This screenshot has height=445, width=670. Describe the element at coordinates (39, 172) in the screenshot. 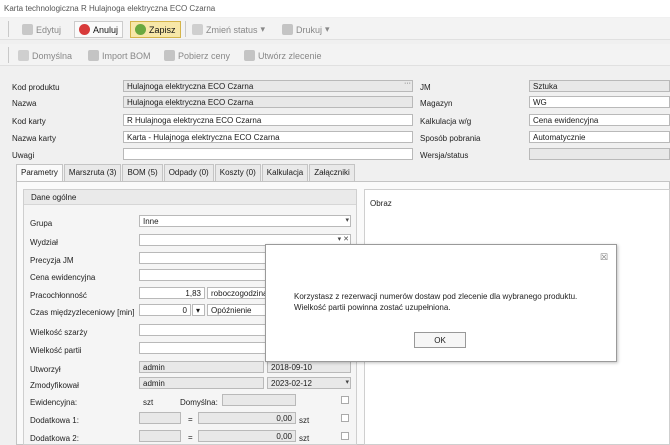

I see `tab-0: Parametry` at that location.